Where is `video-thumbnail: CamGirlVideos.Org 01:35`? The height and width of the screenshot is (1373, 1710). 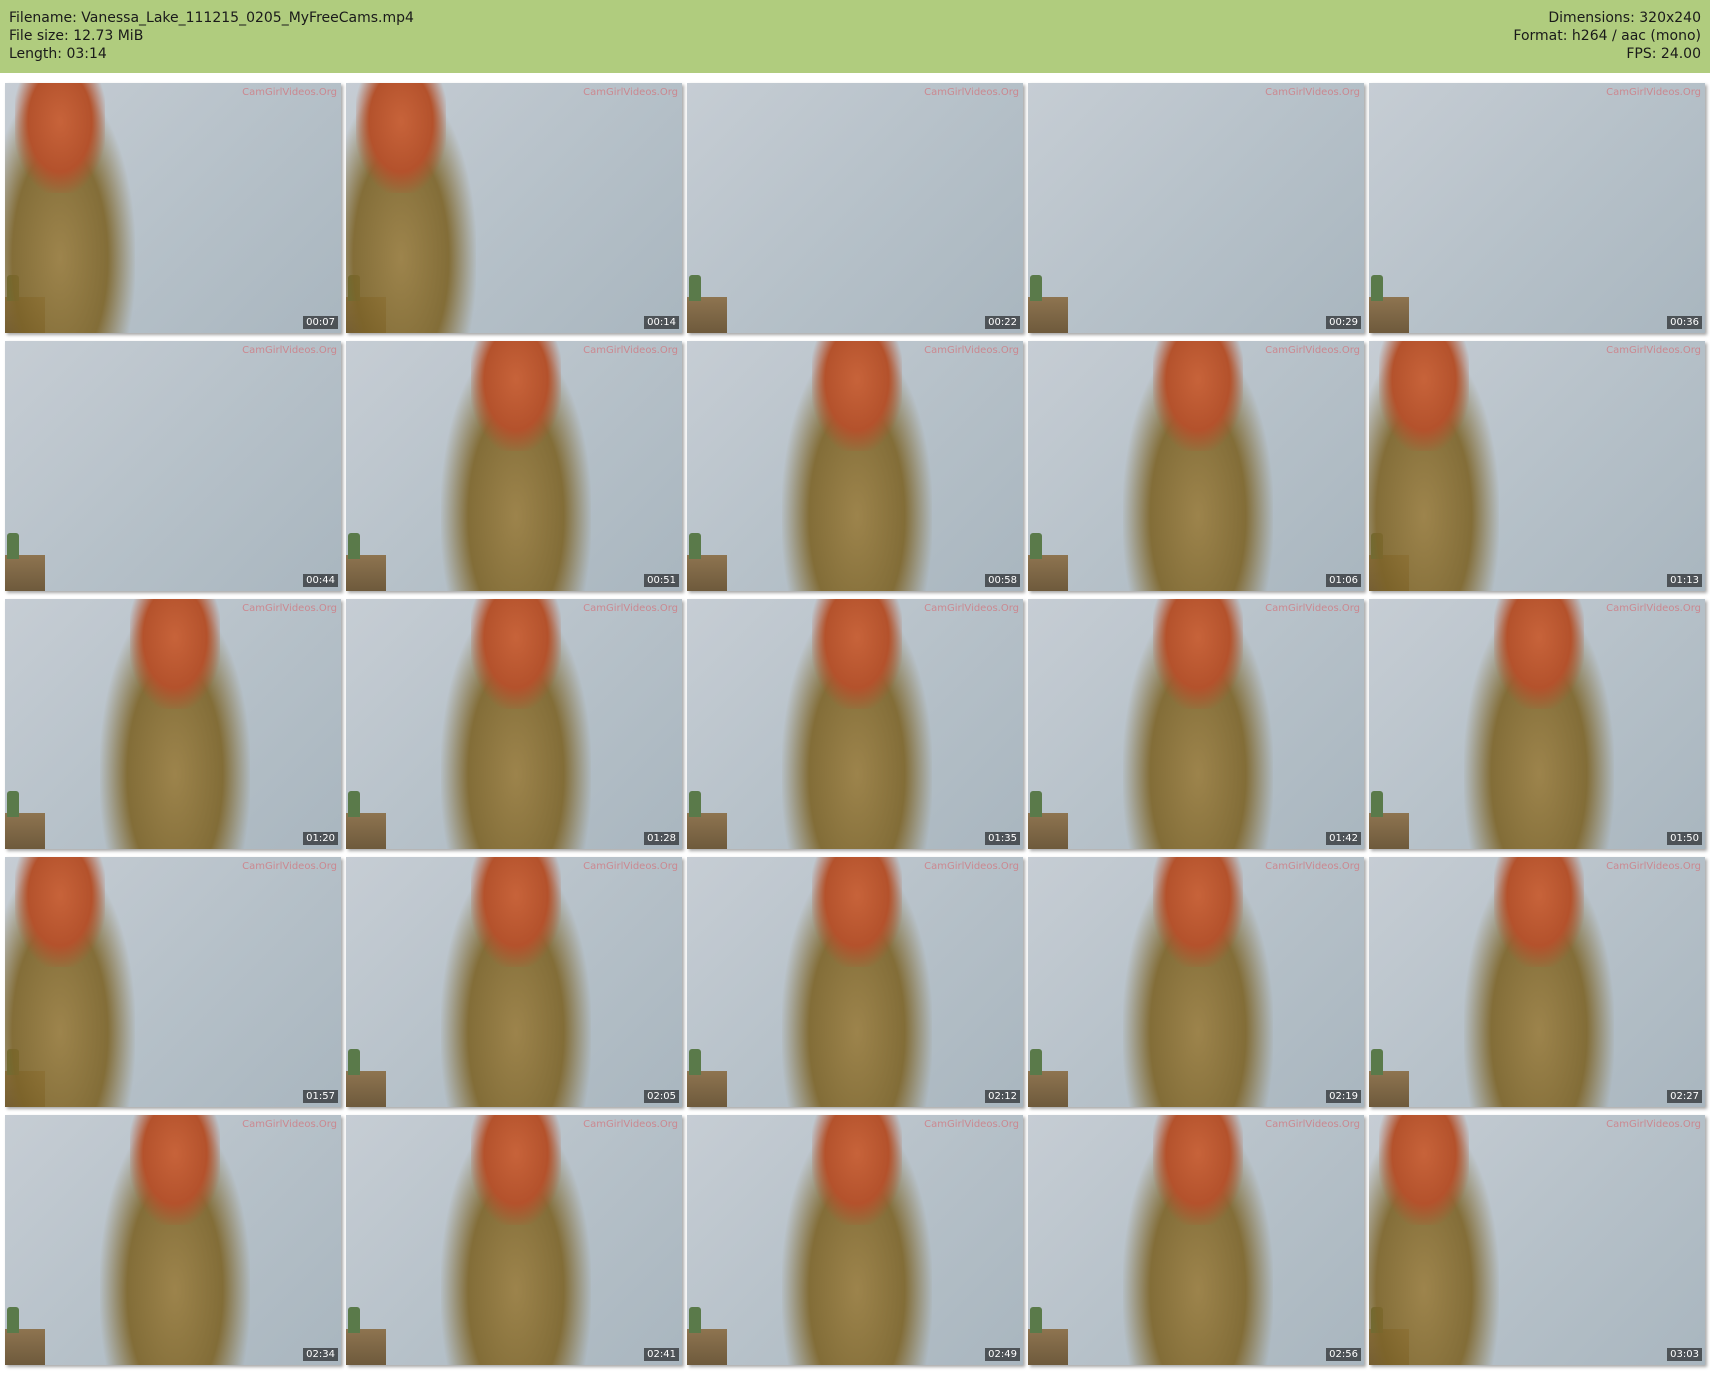
video-thumbnail: CamGirlVideos.Org 01:35 is located at coordinates (855, 724).